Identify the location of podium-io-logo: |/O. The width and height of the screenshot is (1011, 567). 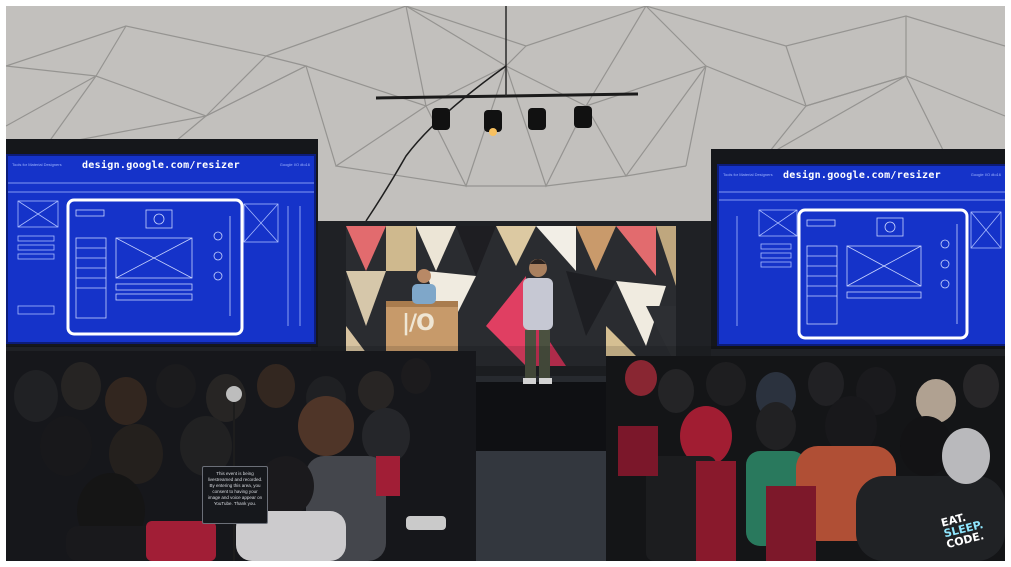
(418, 323).